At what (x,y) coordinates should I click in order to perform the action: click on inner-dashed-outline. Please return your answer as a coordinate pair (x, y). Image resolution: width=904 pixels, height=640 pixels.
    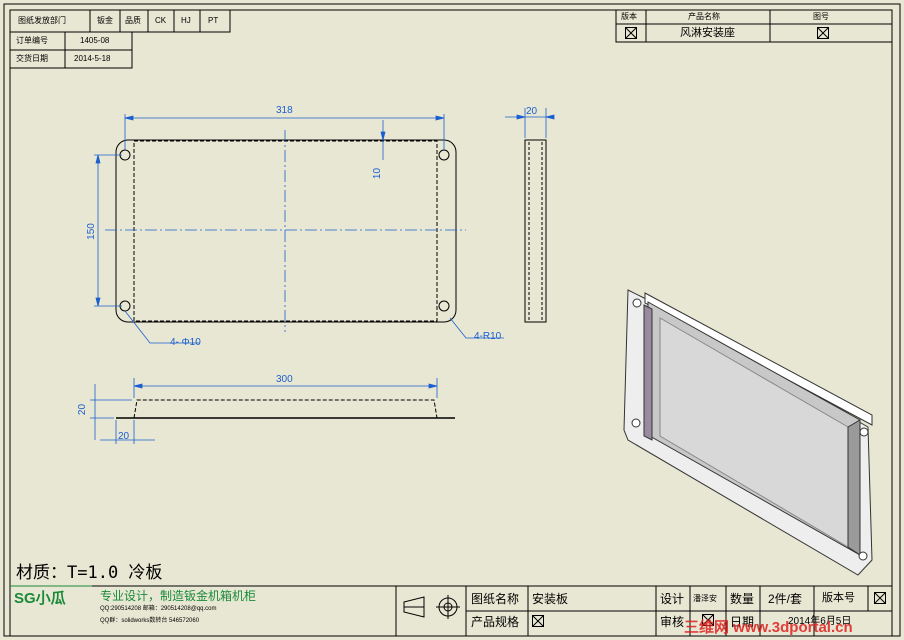
    Looking at the image, I should click on (285, 231).